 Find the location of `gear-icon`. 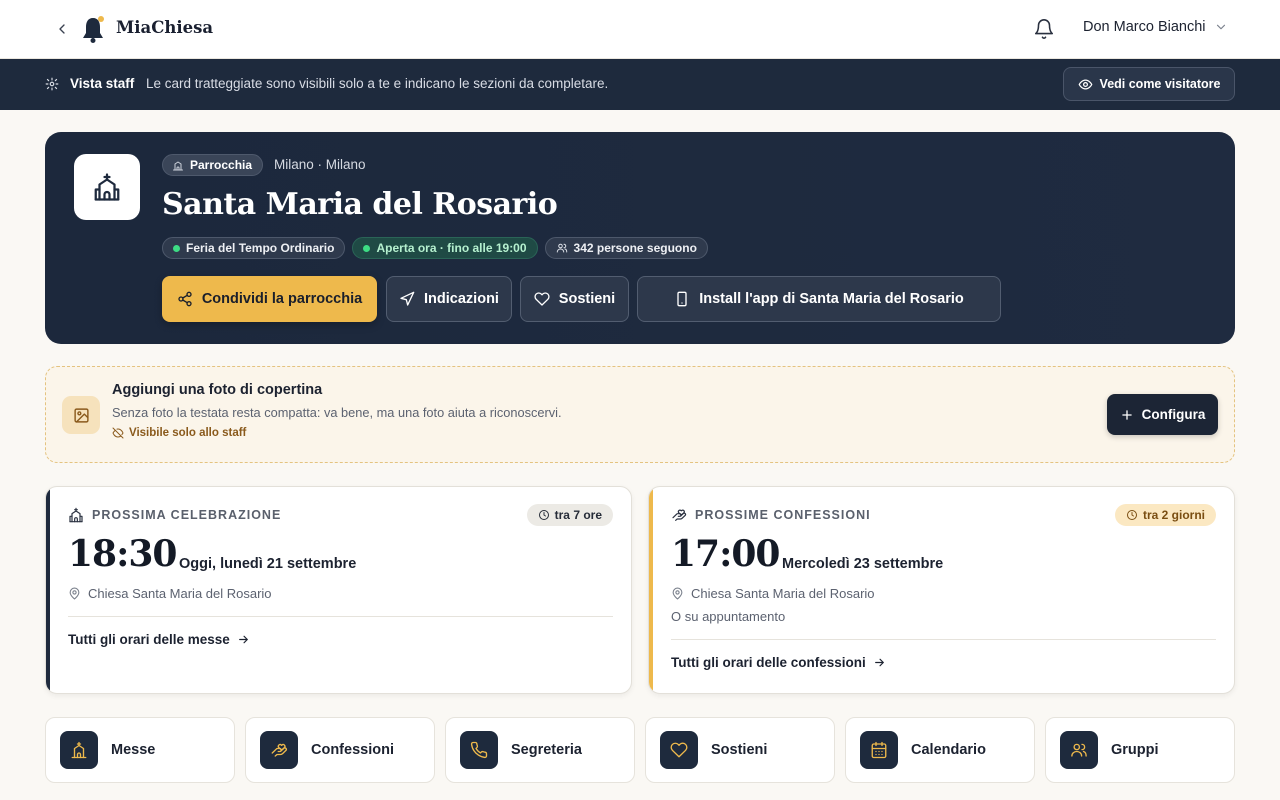

gear-icon is located at coordinates (52, 84).